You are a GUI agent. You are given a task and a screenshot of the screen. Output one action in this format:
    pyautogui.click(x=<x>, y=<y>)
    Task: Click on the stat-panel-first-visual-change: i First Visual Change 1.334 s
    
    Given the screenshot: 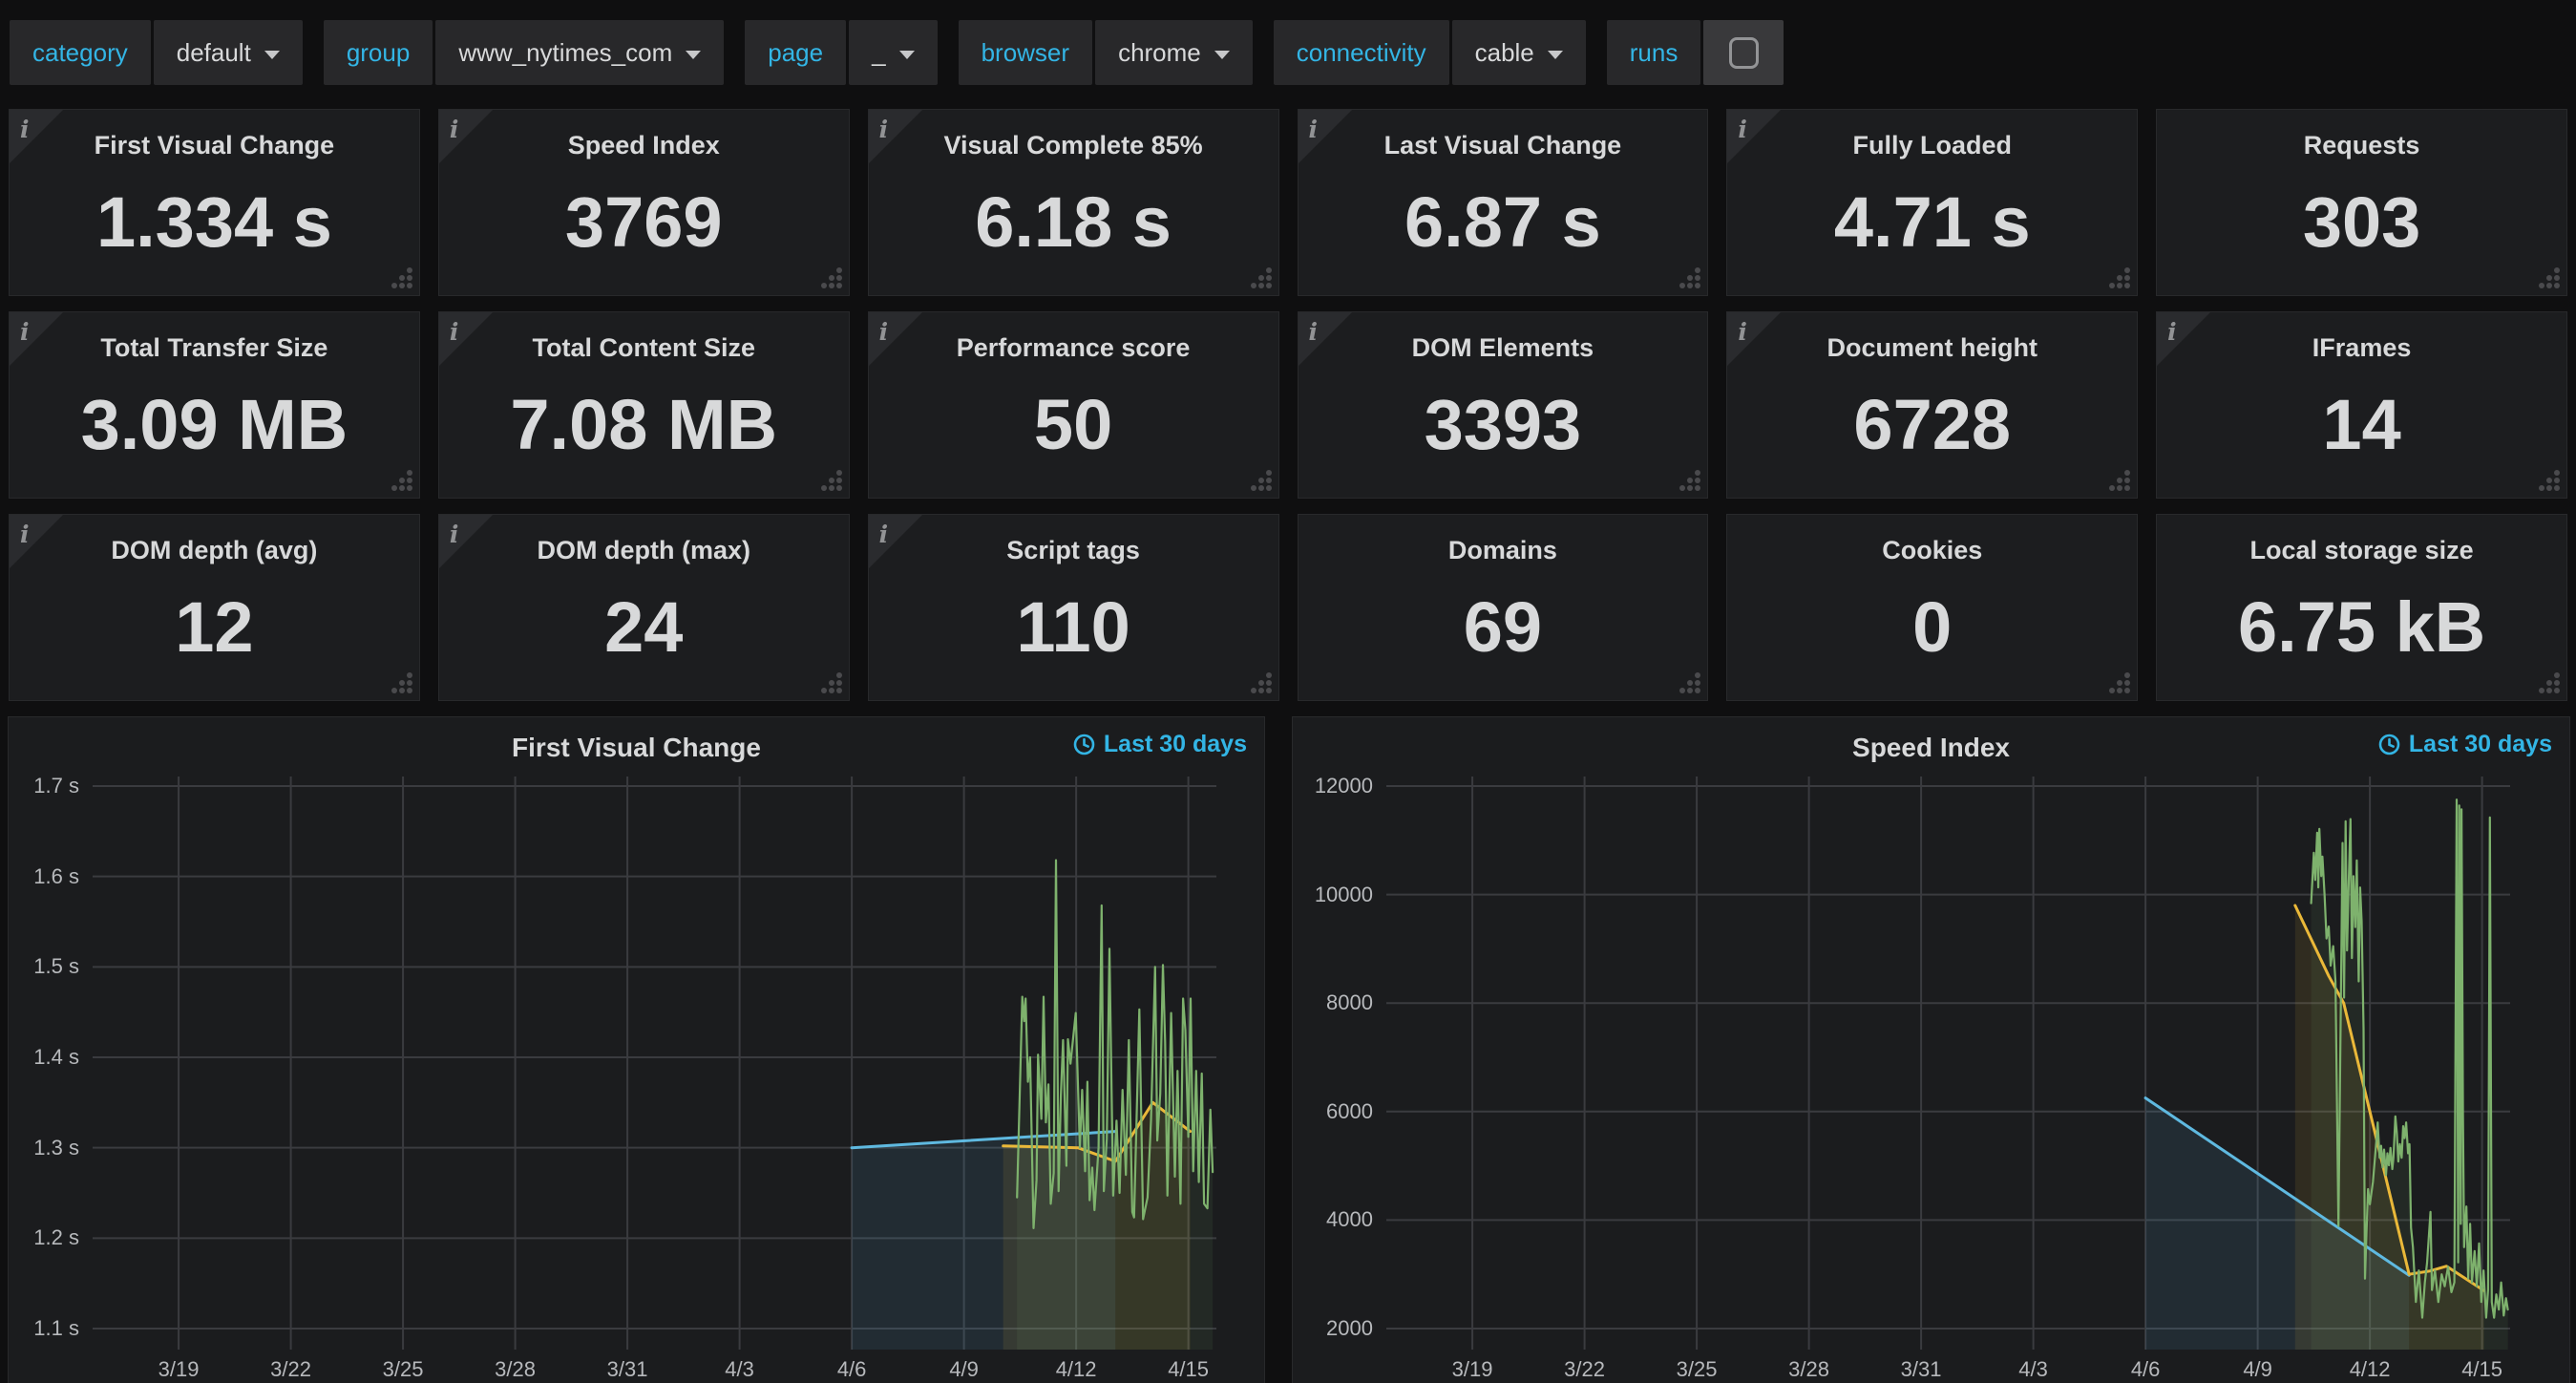 What is the action you would take?
    pyautogui.click(x=214, y=202)
    